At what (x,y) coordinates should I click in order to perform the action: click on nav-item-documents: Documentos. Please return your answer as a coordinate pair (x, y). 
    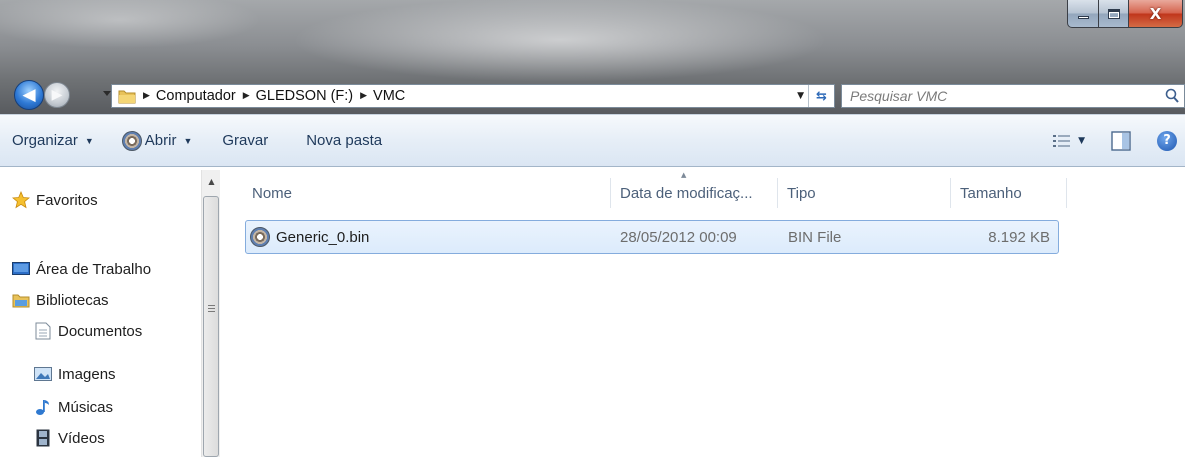
    Looking at the image, I should click on (88, 331).